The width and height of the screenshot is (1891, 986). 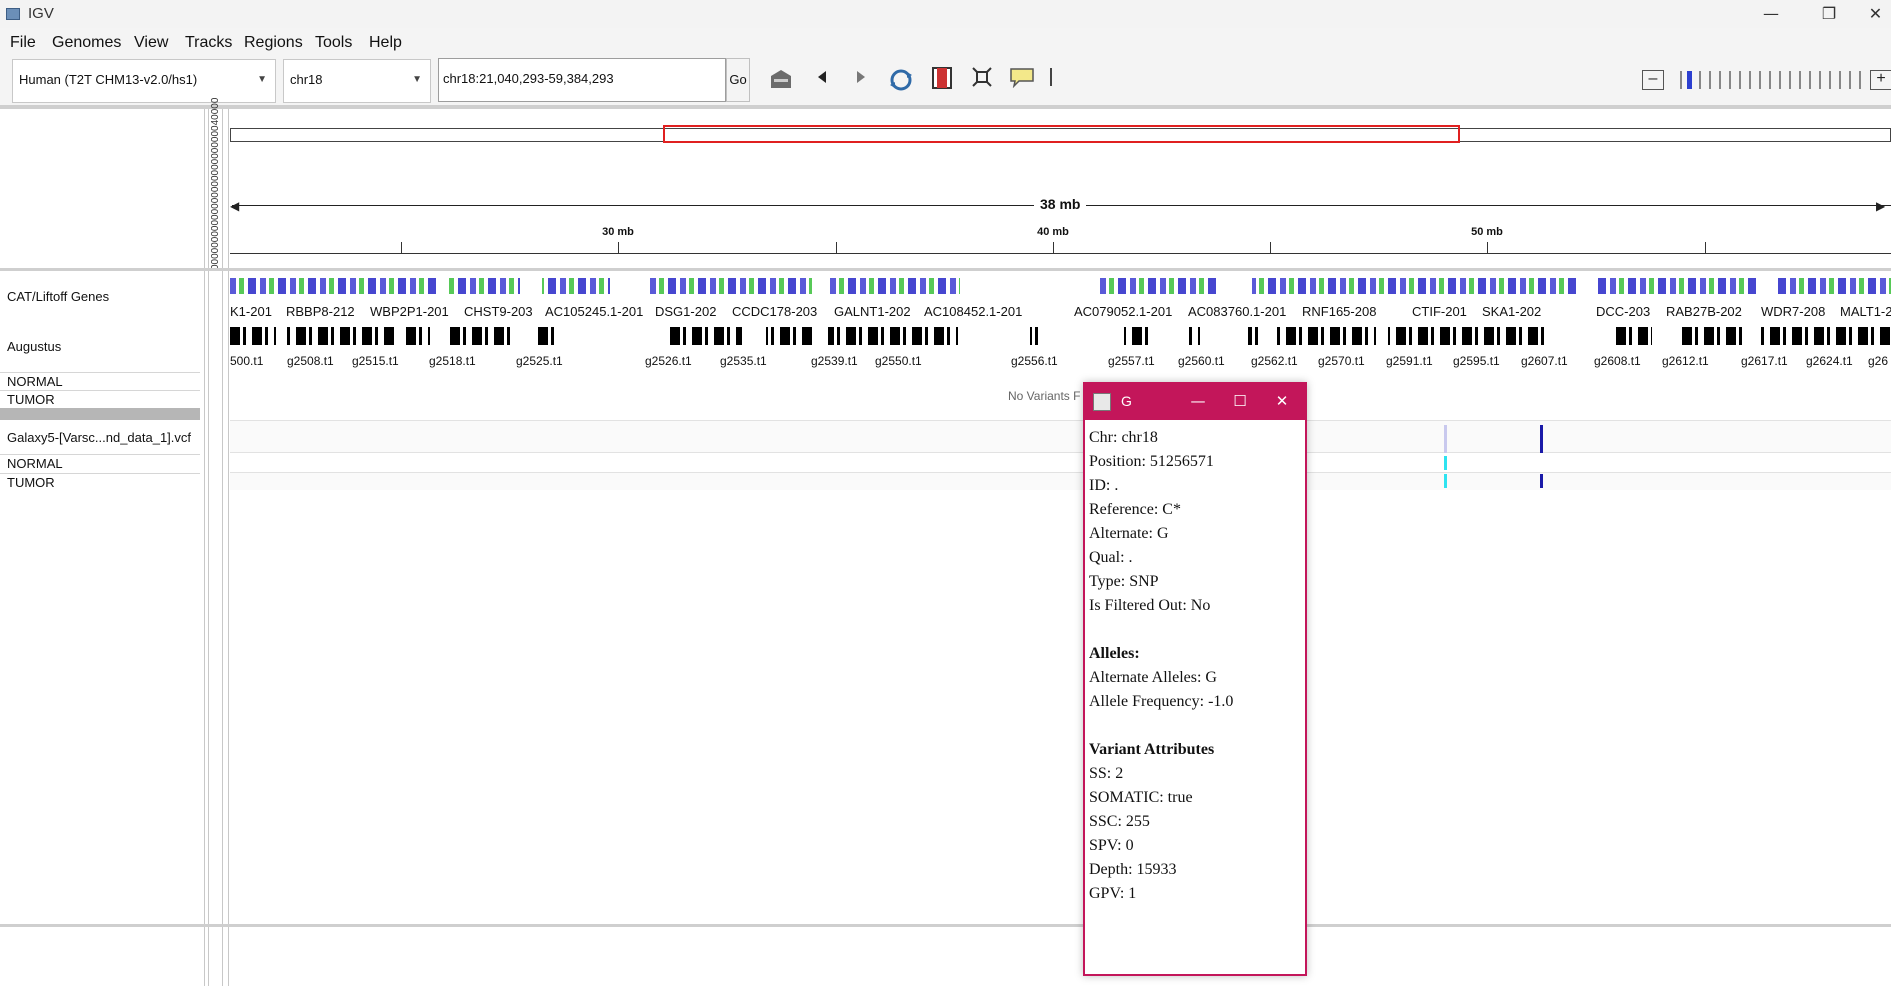 I want to click on popup-info-icon, so click(x=1022, y=81).